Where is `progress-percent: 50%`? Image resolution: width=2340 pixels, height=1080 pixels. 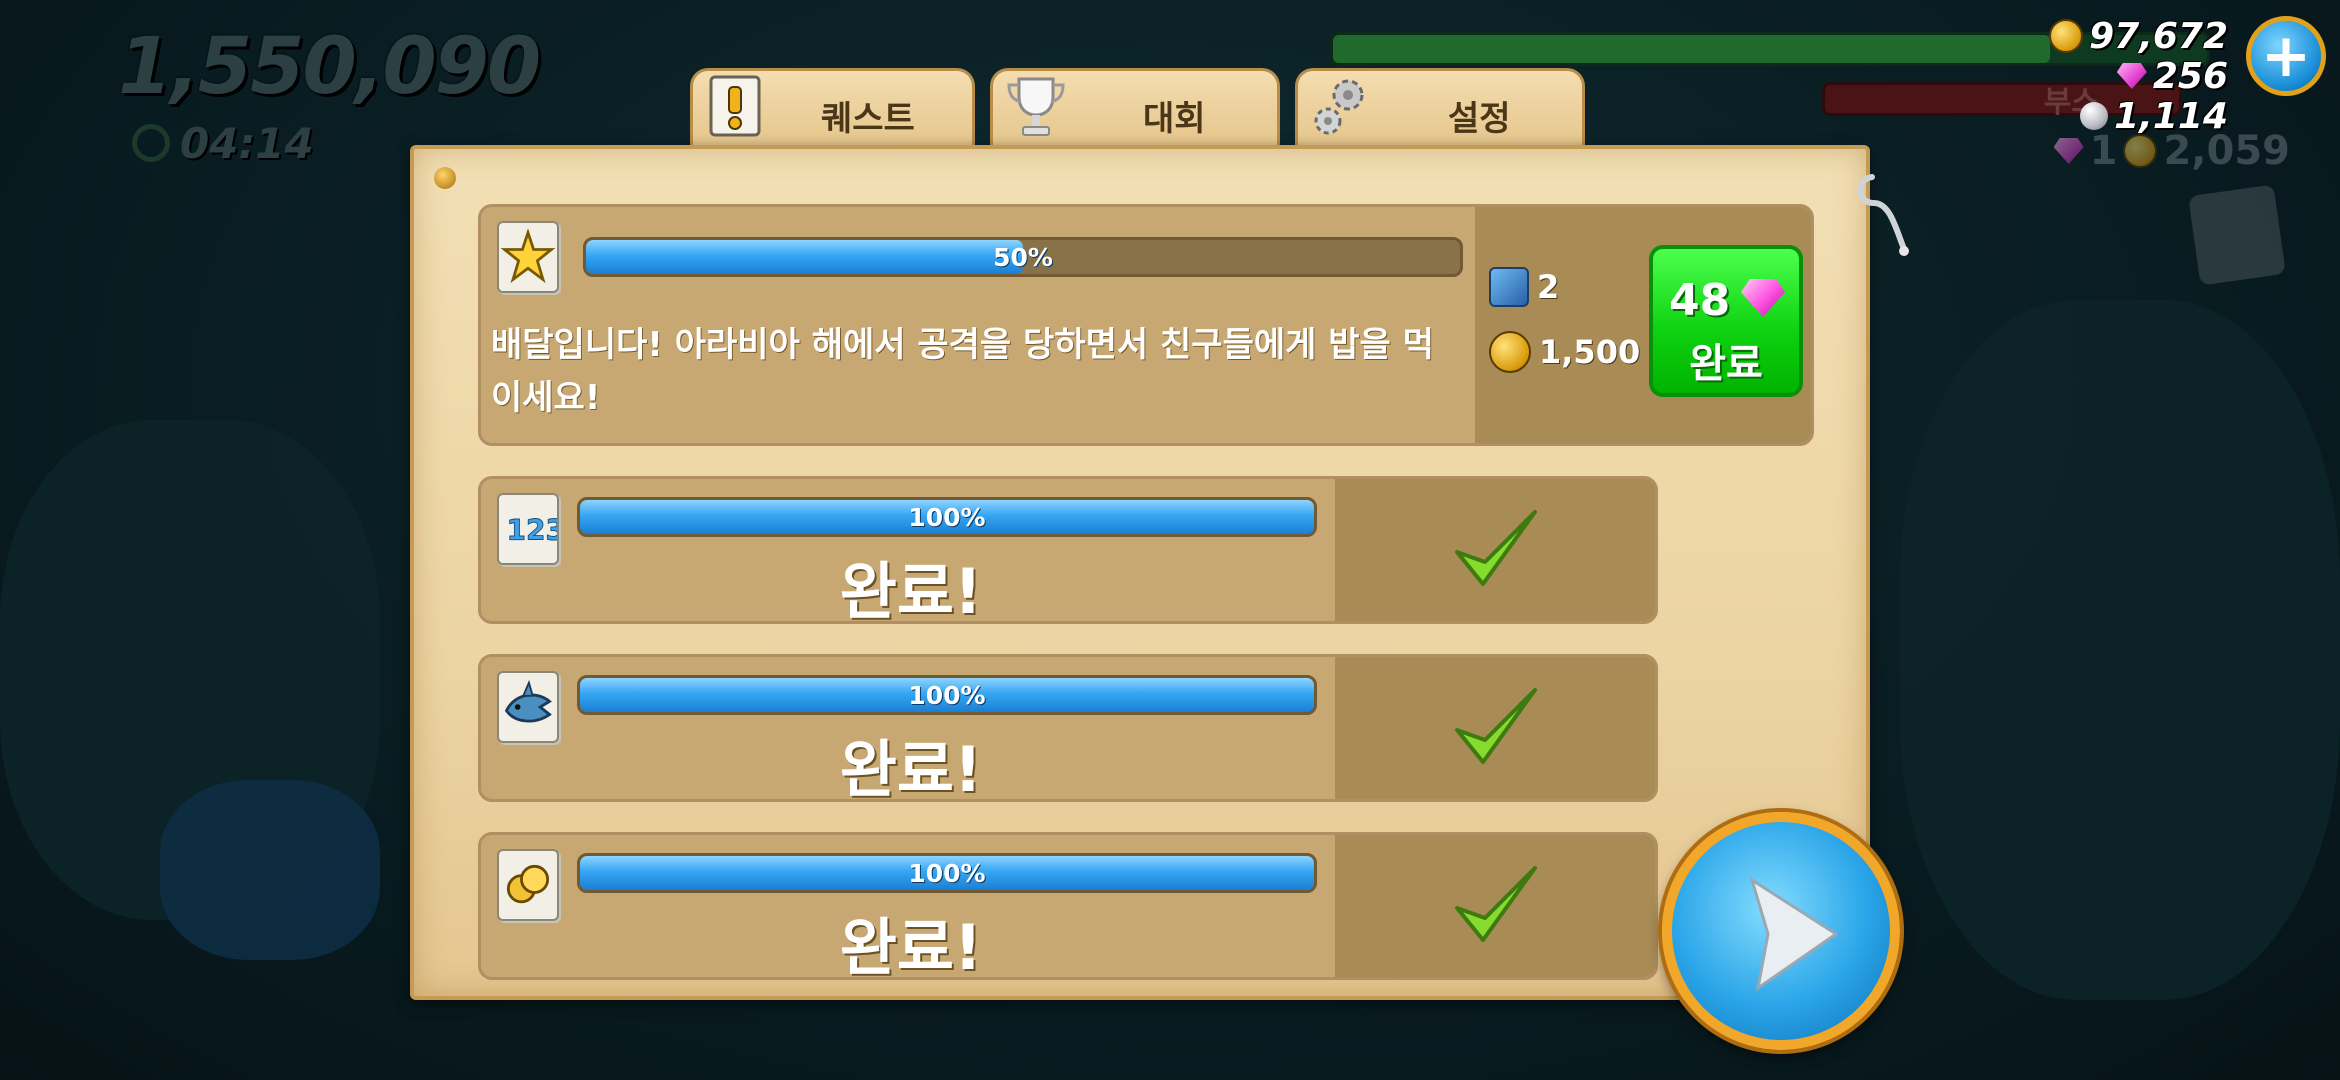
progress-percent: 50% is located at coordinates (1023, 257).